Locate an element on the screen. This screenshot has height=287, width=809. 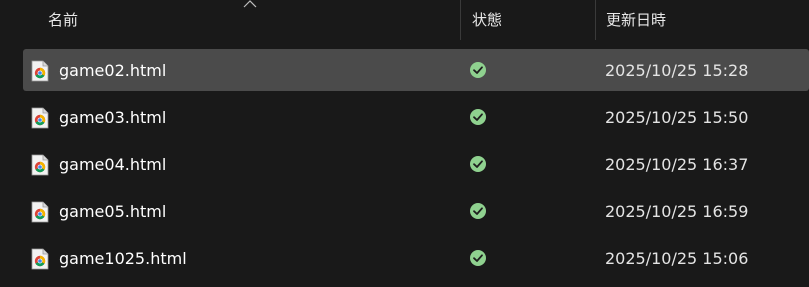
modified-date: 2025/10/25 15:28 is located at coordinates (677, 70).